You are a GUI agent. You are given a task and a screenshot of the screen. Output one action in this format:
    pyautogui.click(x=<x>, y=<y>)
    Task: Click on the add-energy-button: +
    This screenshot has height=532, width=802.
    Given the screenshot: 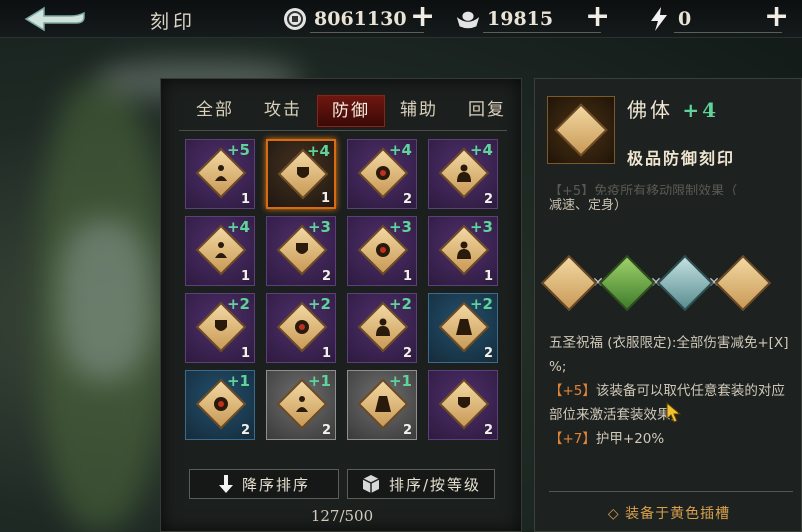 What is the action you would take?
    pyautogui.click(x=776, y=17)
    